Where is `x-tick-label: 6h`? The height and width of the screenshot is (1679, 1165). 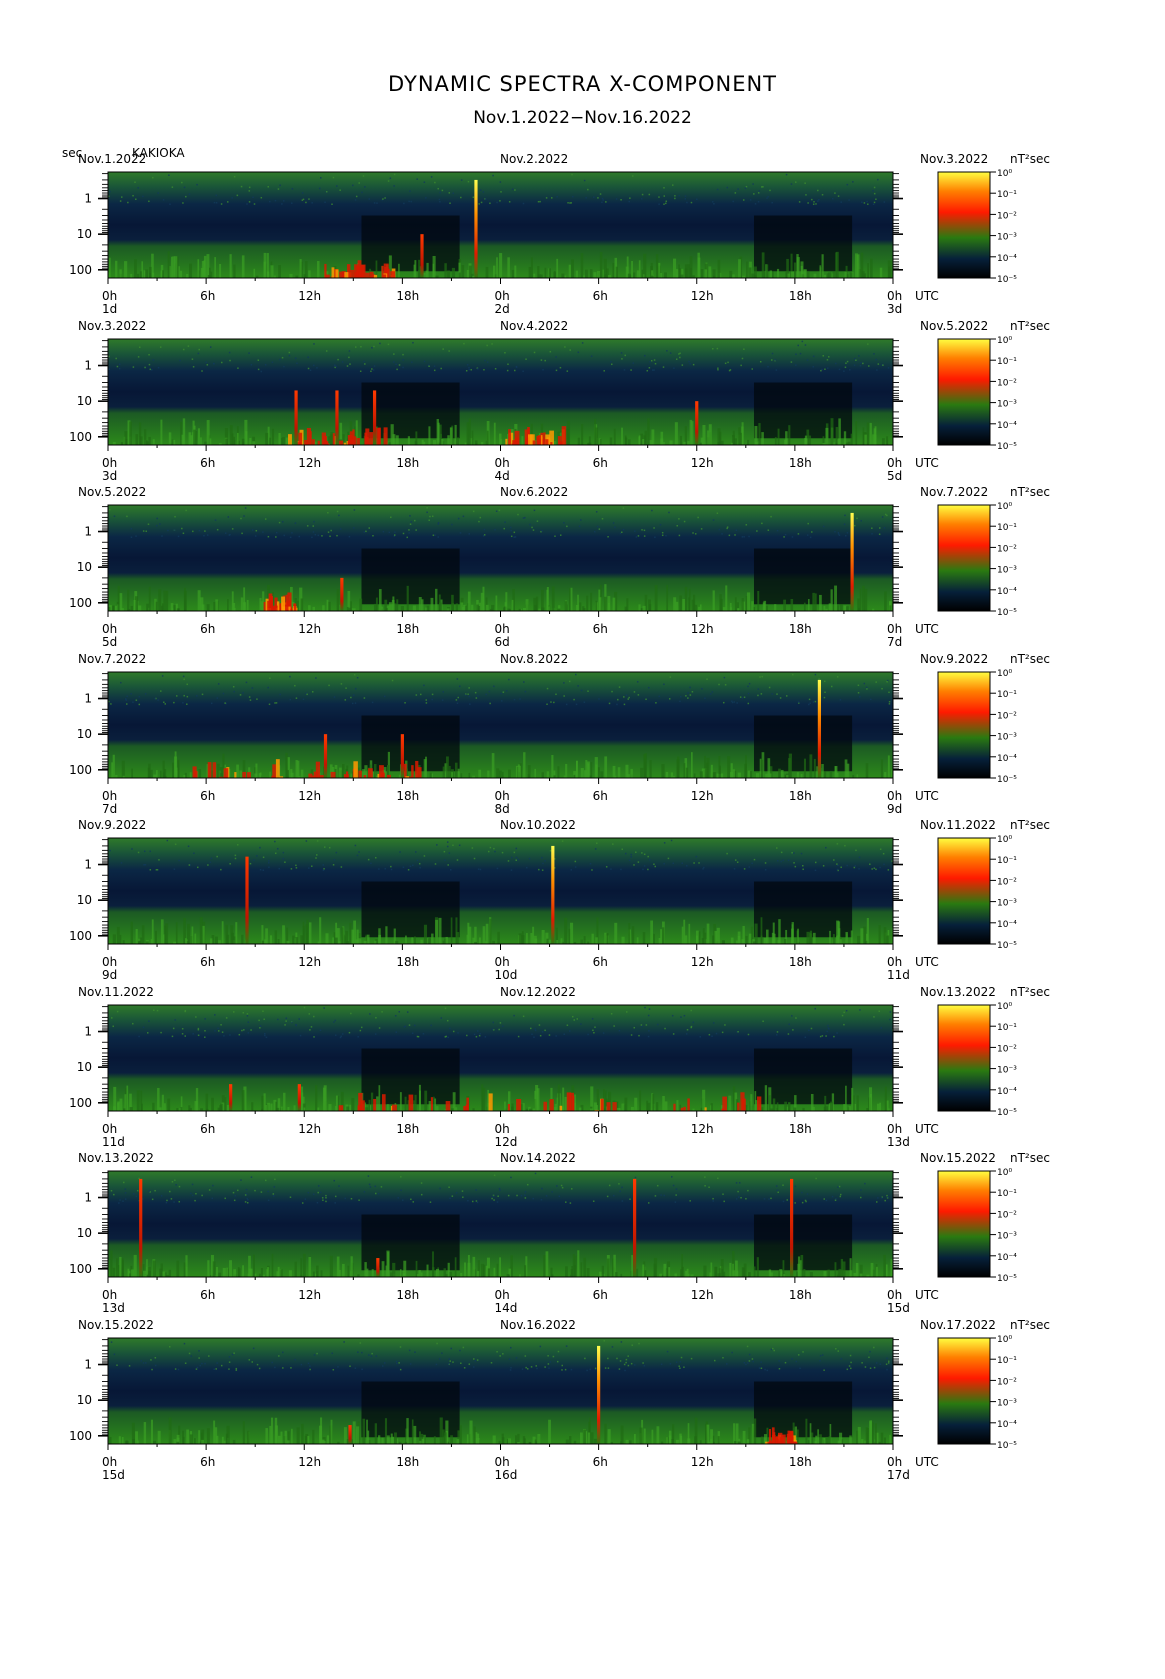
x-tick-label: 6h is located at coordinates (600, 629).